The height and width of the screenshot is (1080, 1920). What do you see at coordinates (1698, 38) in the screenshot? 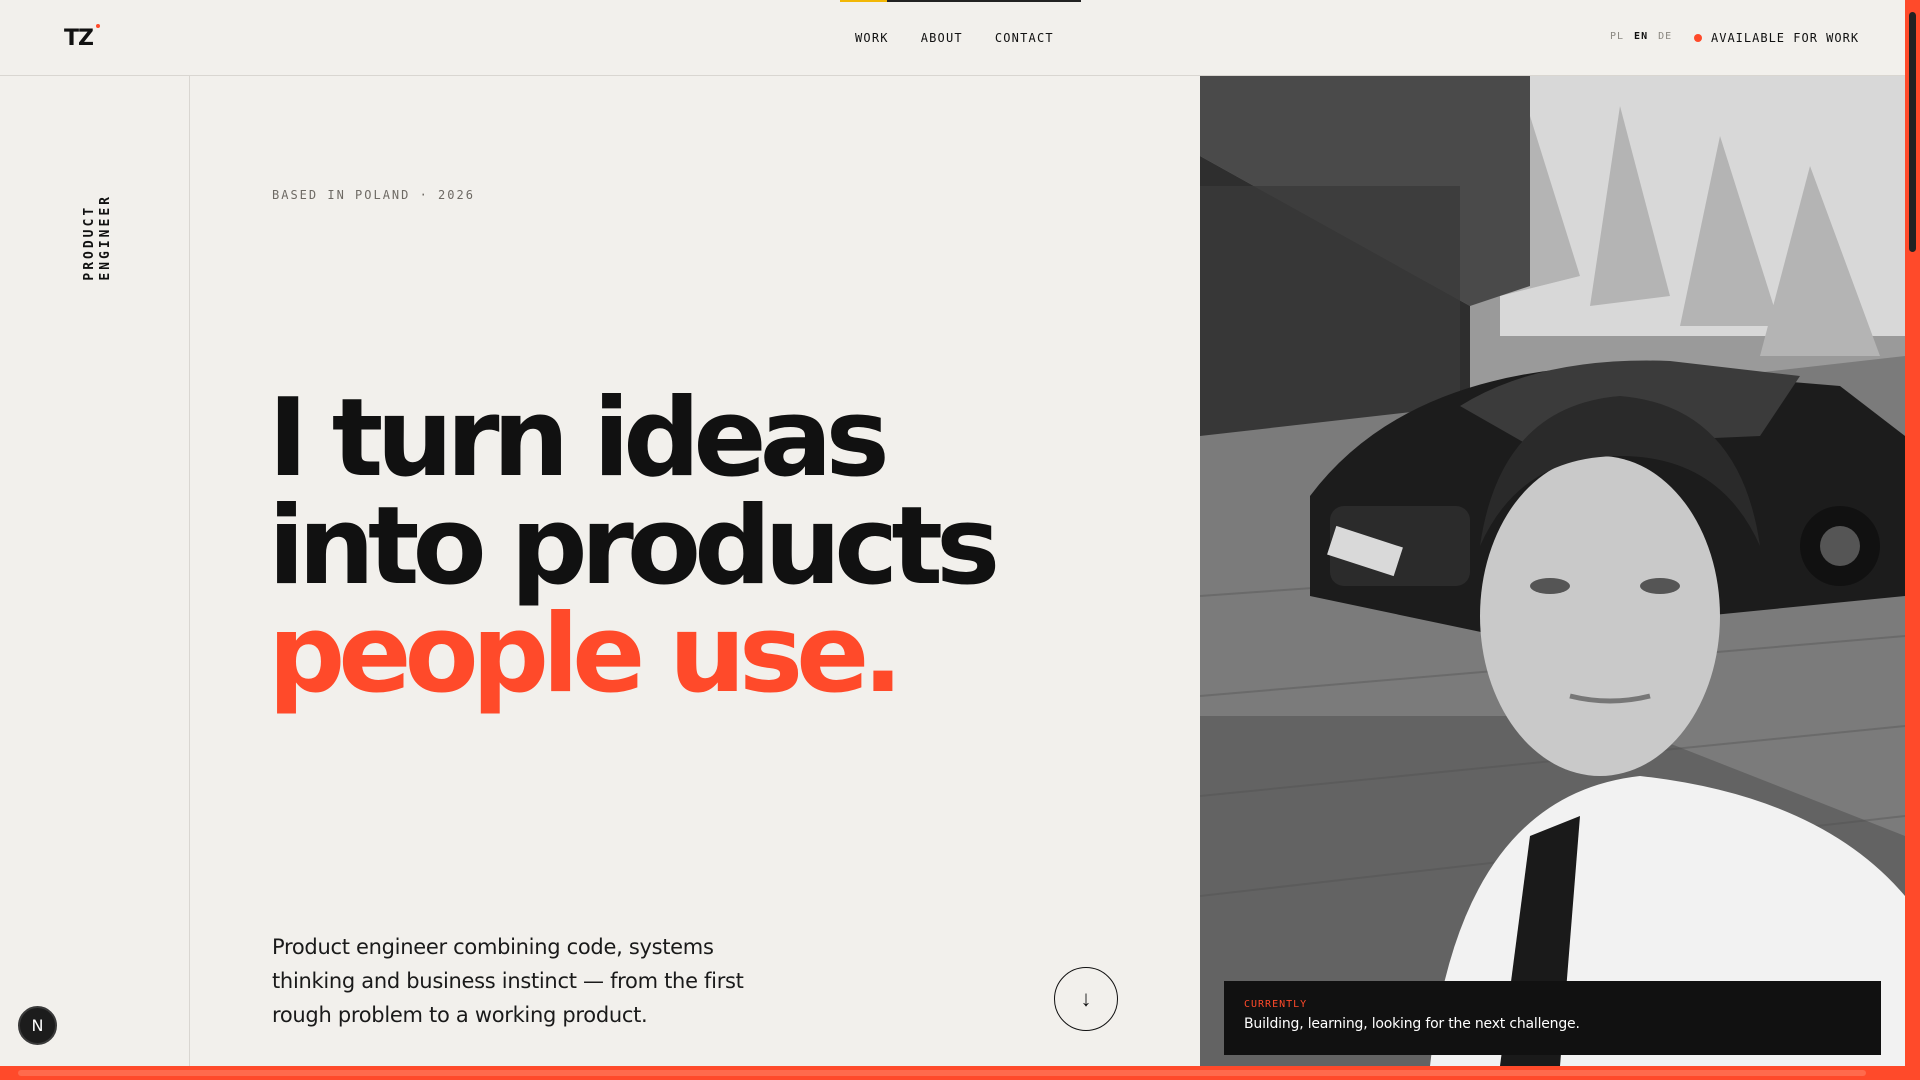
I see `status-dot-icon` at bounding box center [1698, 38].